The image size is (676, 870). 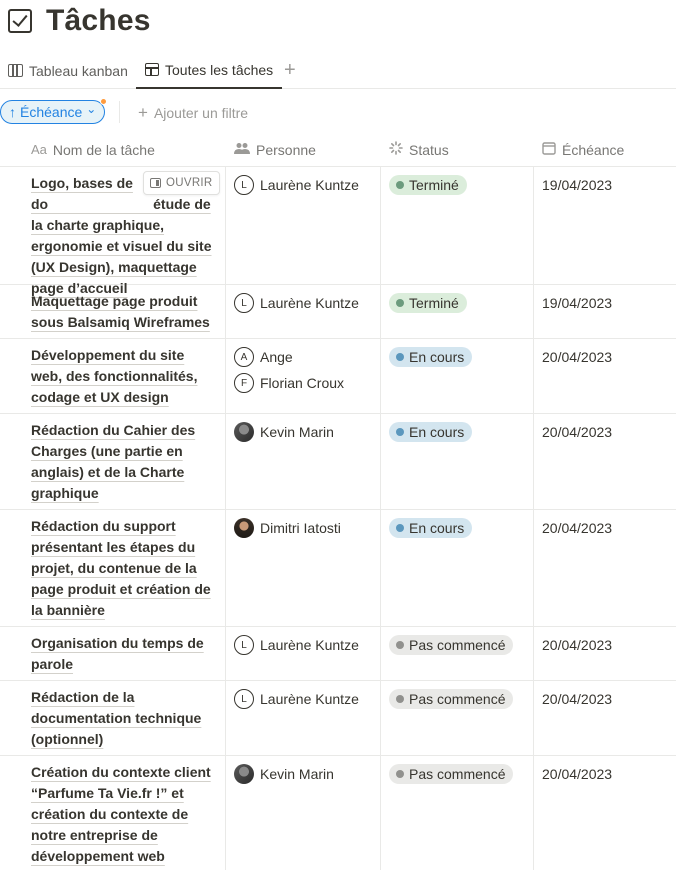 I want to click on column-header-status: Status, so click(x=419, y=149).